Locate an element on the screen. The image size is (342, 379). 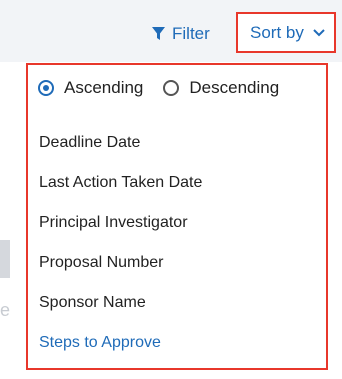
ascending-label: Ascending is located at coordinates (104, 87).